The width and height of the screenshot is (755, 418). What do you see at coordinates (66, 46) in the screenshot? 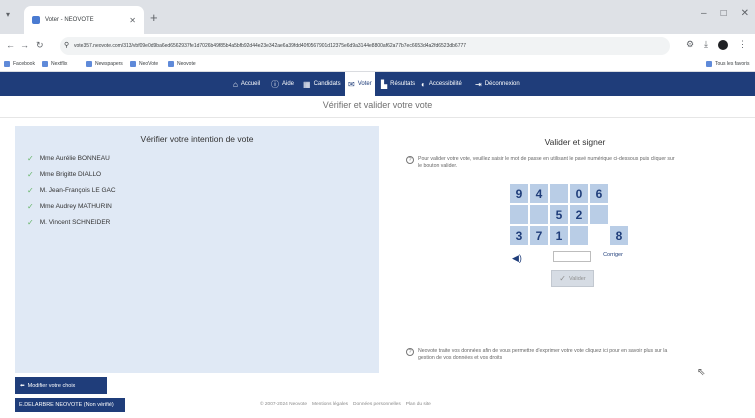
I see `site-info-icon: ⚲` at bounding box center [66, 46].